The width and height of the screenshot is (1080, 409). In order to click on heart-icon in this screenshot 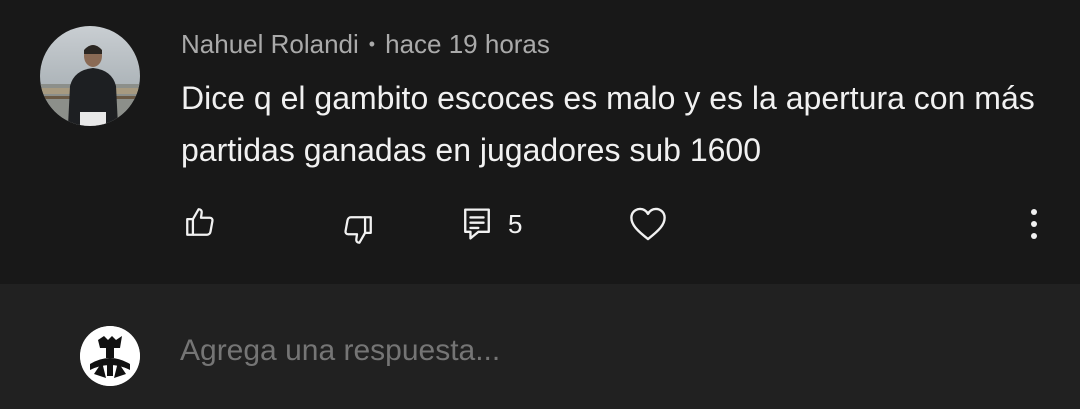, I will do `click(648, 224)`.